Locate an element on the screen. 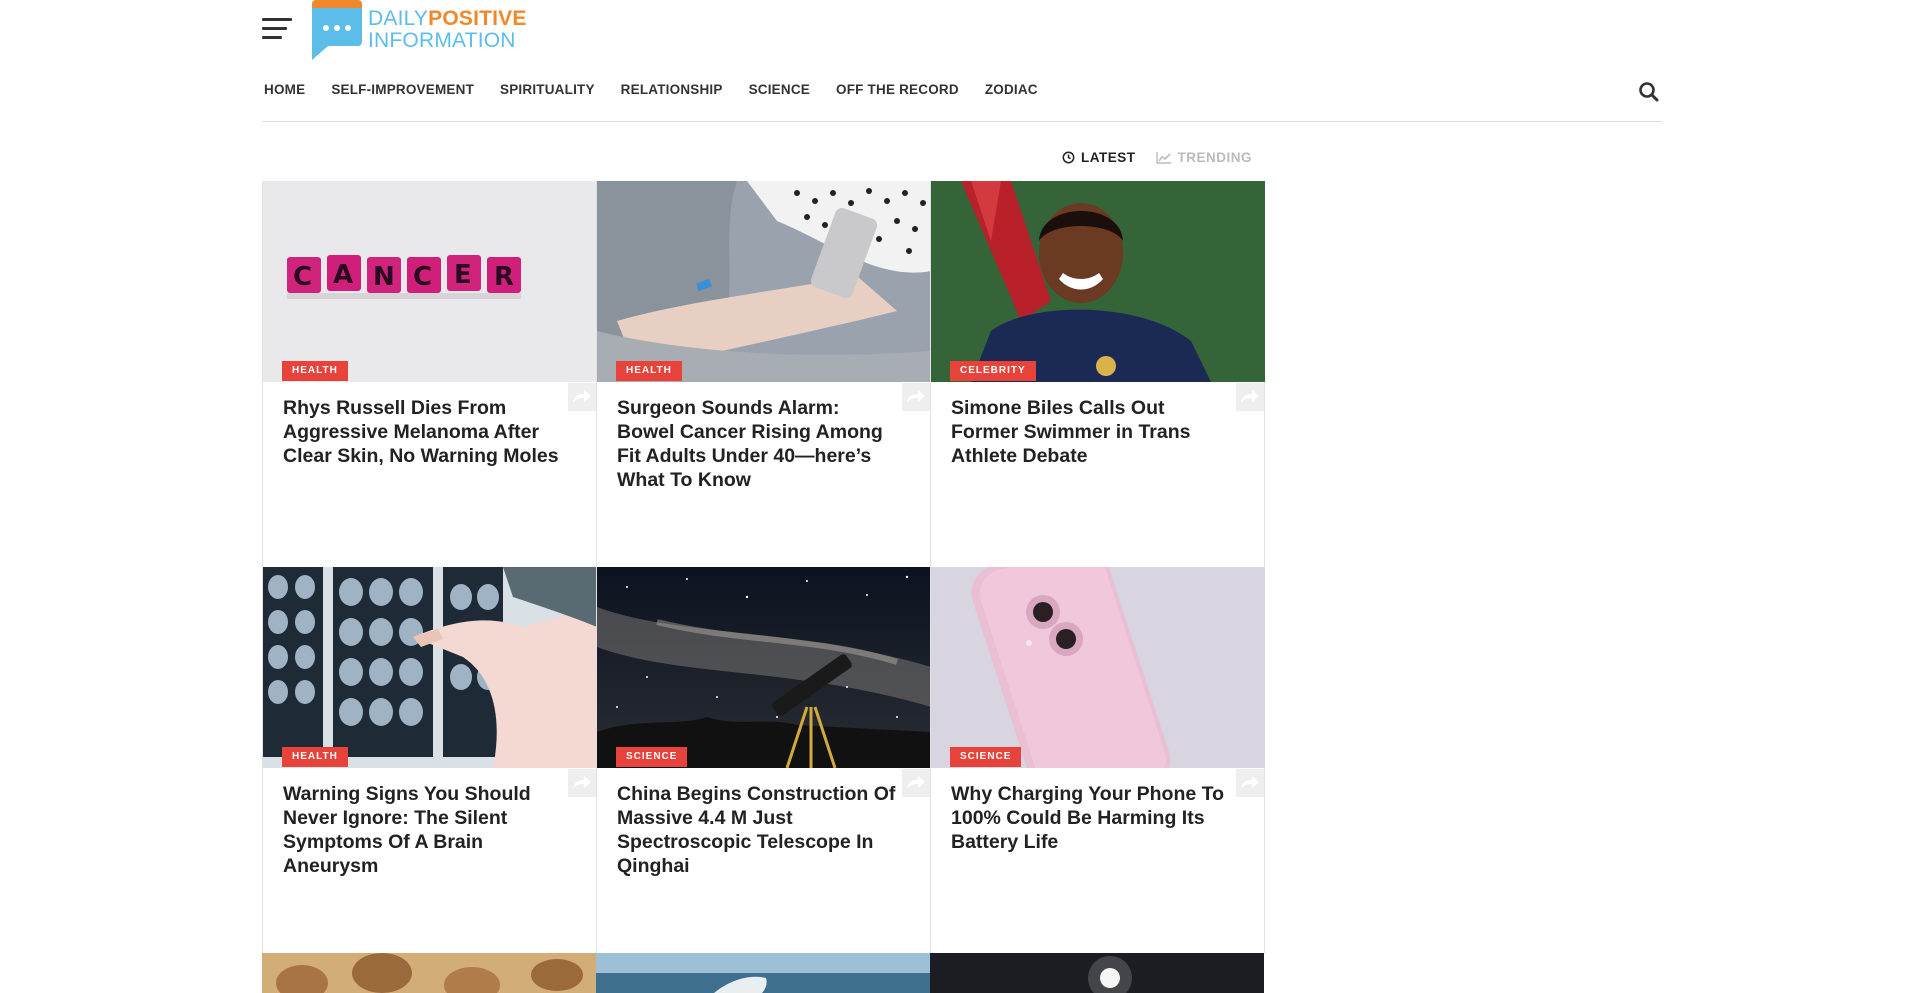  article-image-night-light is located at coordinates (1097, 973).